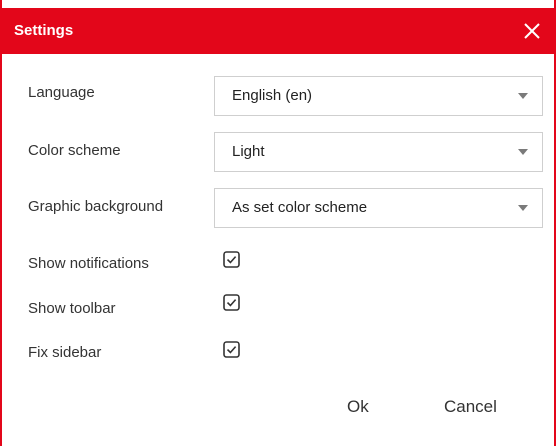 This screenshot has width=556, height=446. Describe the element at coordinates (378, 208) in the screenshot. I see `graphic-background-select: As set color scheme` at that location.